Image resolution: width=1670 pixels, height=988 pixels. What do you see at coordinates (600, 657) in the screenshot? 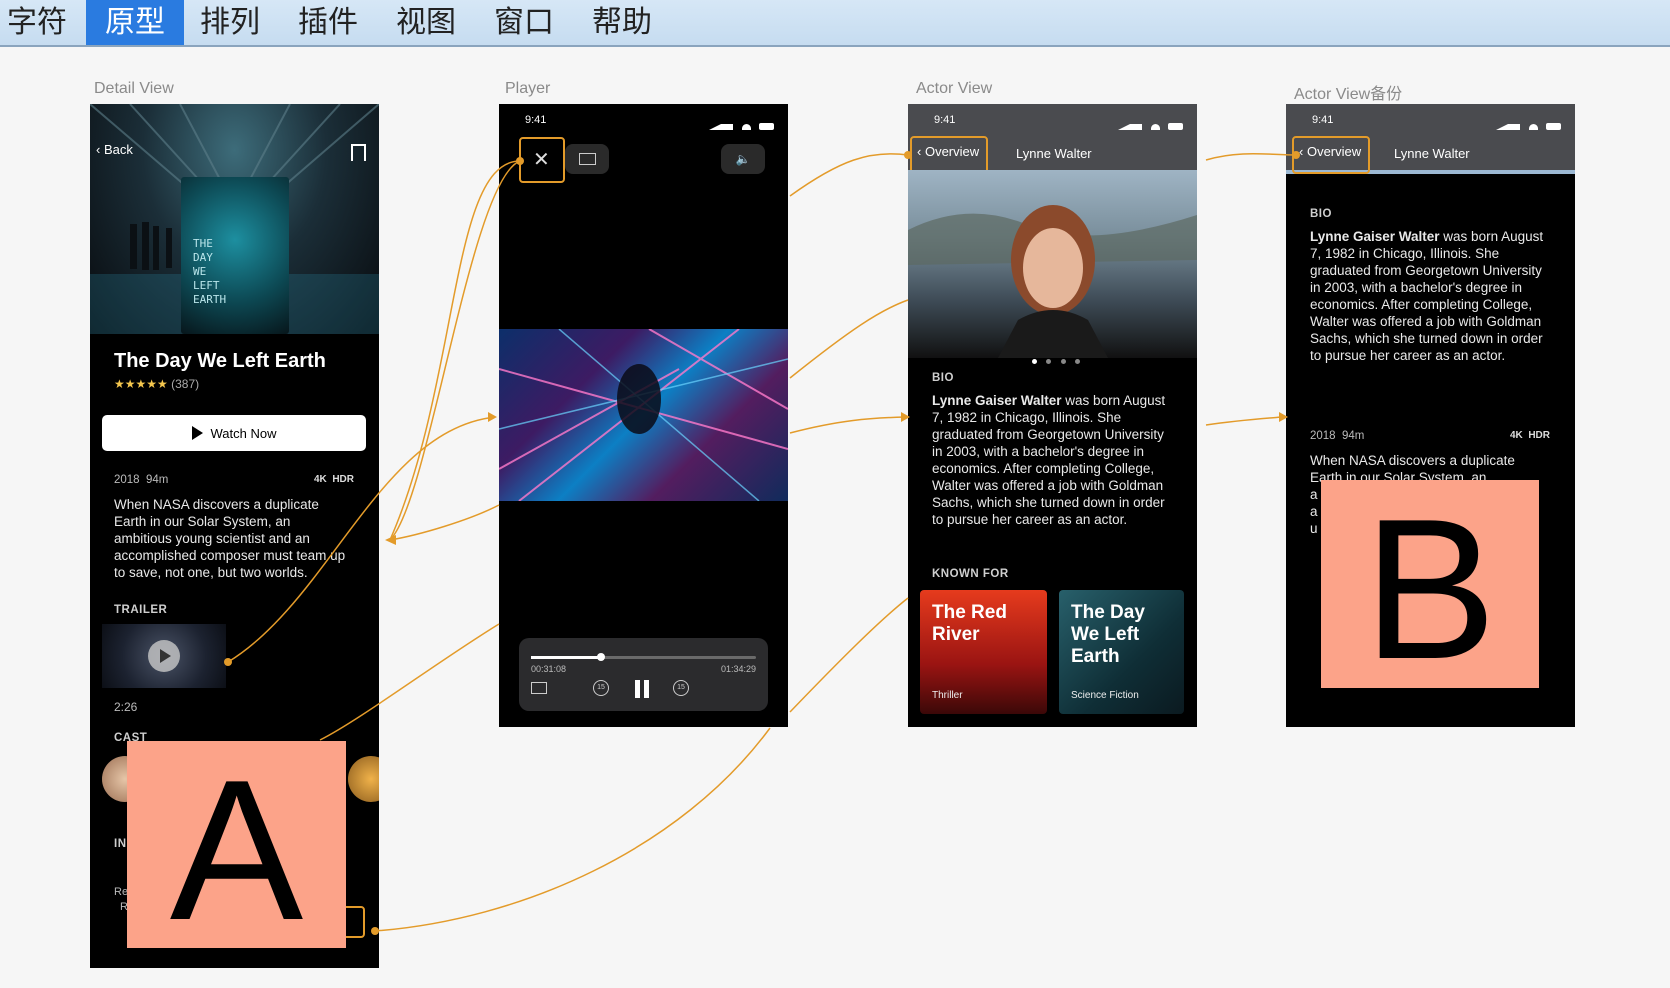
I see `progress-handle` at bounding box center [600, 657].